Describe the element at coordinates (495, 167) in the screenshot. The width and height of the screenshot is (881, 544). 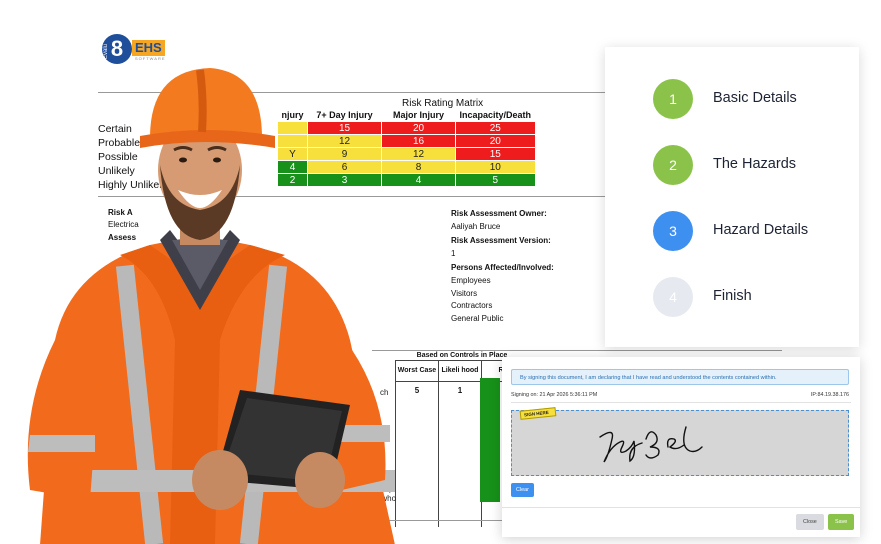
I see `matrix-cell: 10` at that location.